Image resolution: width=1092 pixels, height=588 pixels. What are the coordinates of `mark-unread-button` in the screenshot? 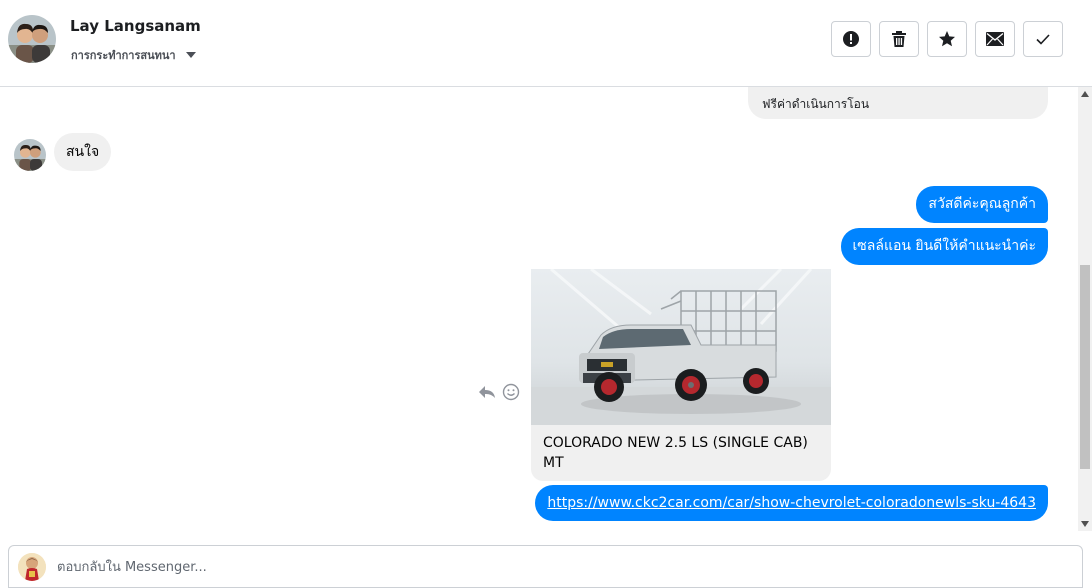 It's located at (995, 39).